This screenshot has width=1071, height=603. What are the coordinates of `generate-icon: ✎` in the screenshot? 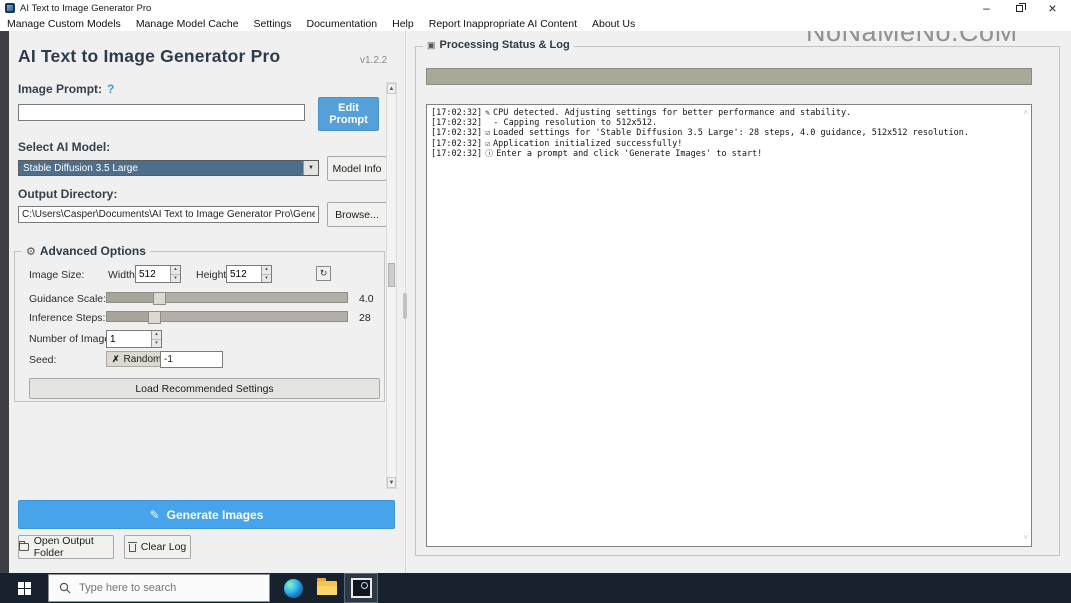 It's located at (154, 514).